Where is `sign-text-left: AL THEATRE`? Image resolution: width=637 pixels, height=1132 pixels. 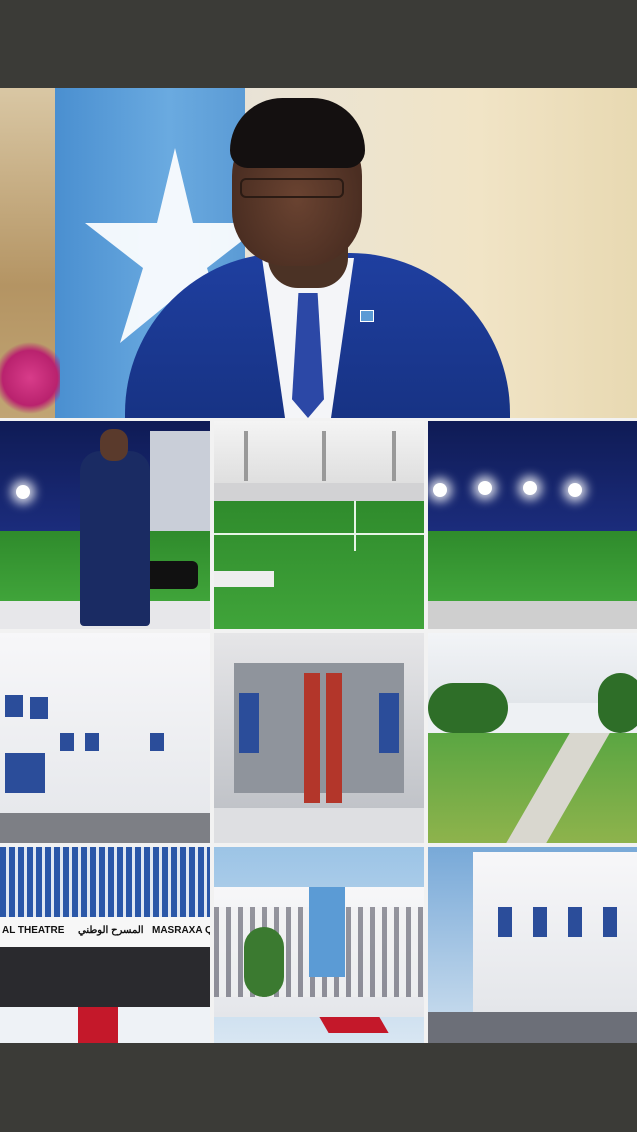
sign-text-left: AL THEATRE is located at coordinates (33, 930).